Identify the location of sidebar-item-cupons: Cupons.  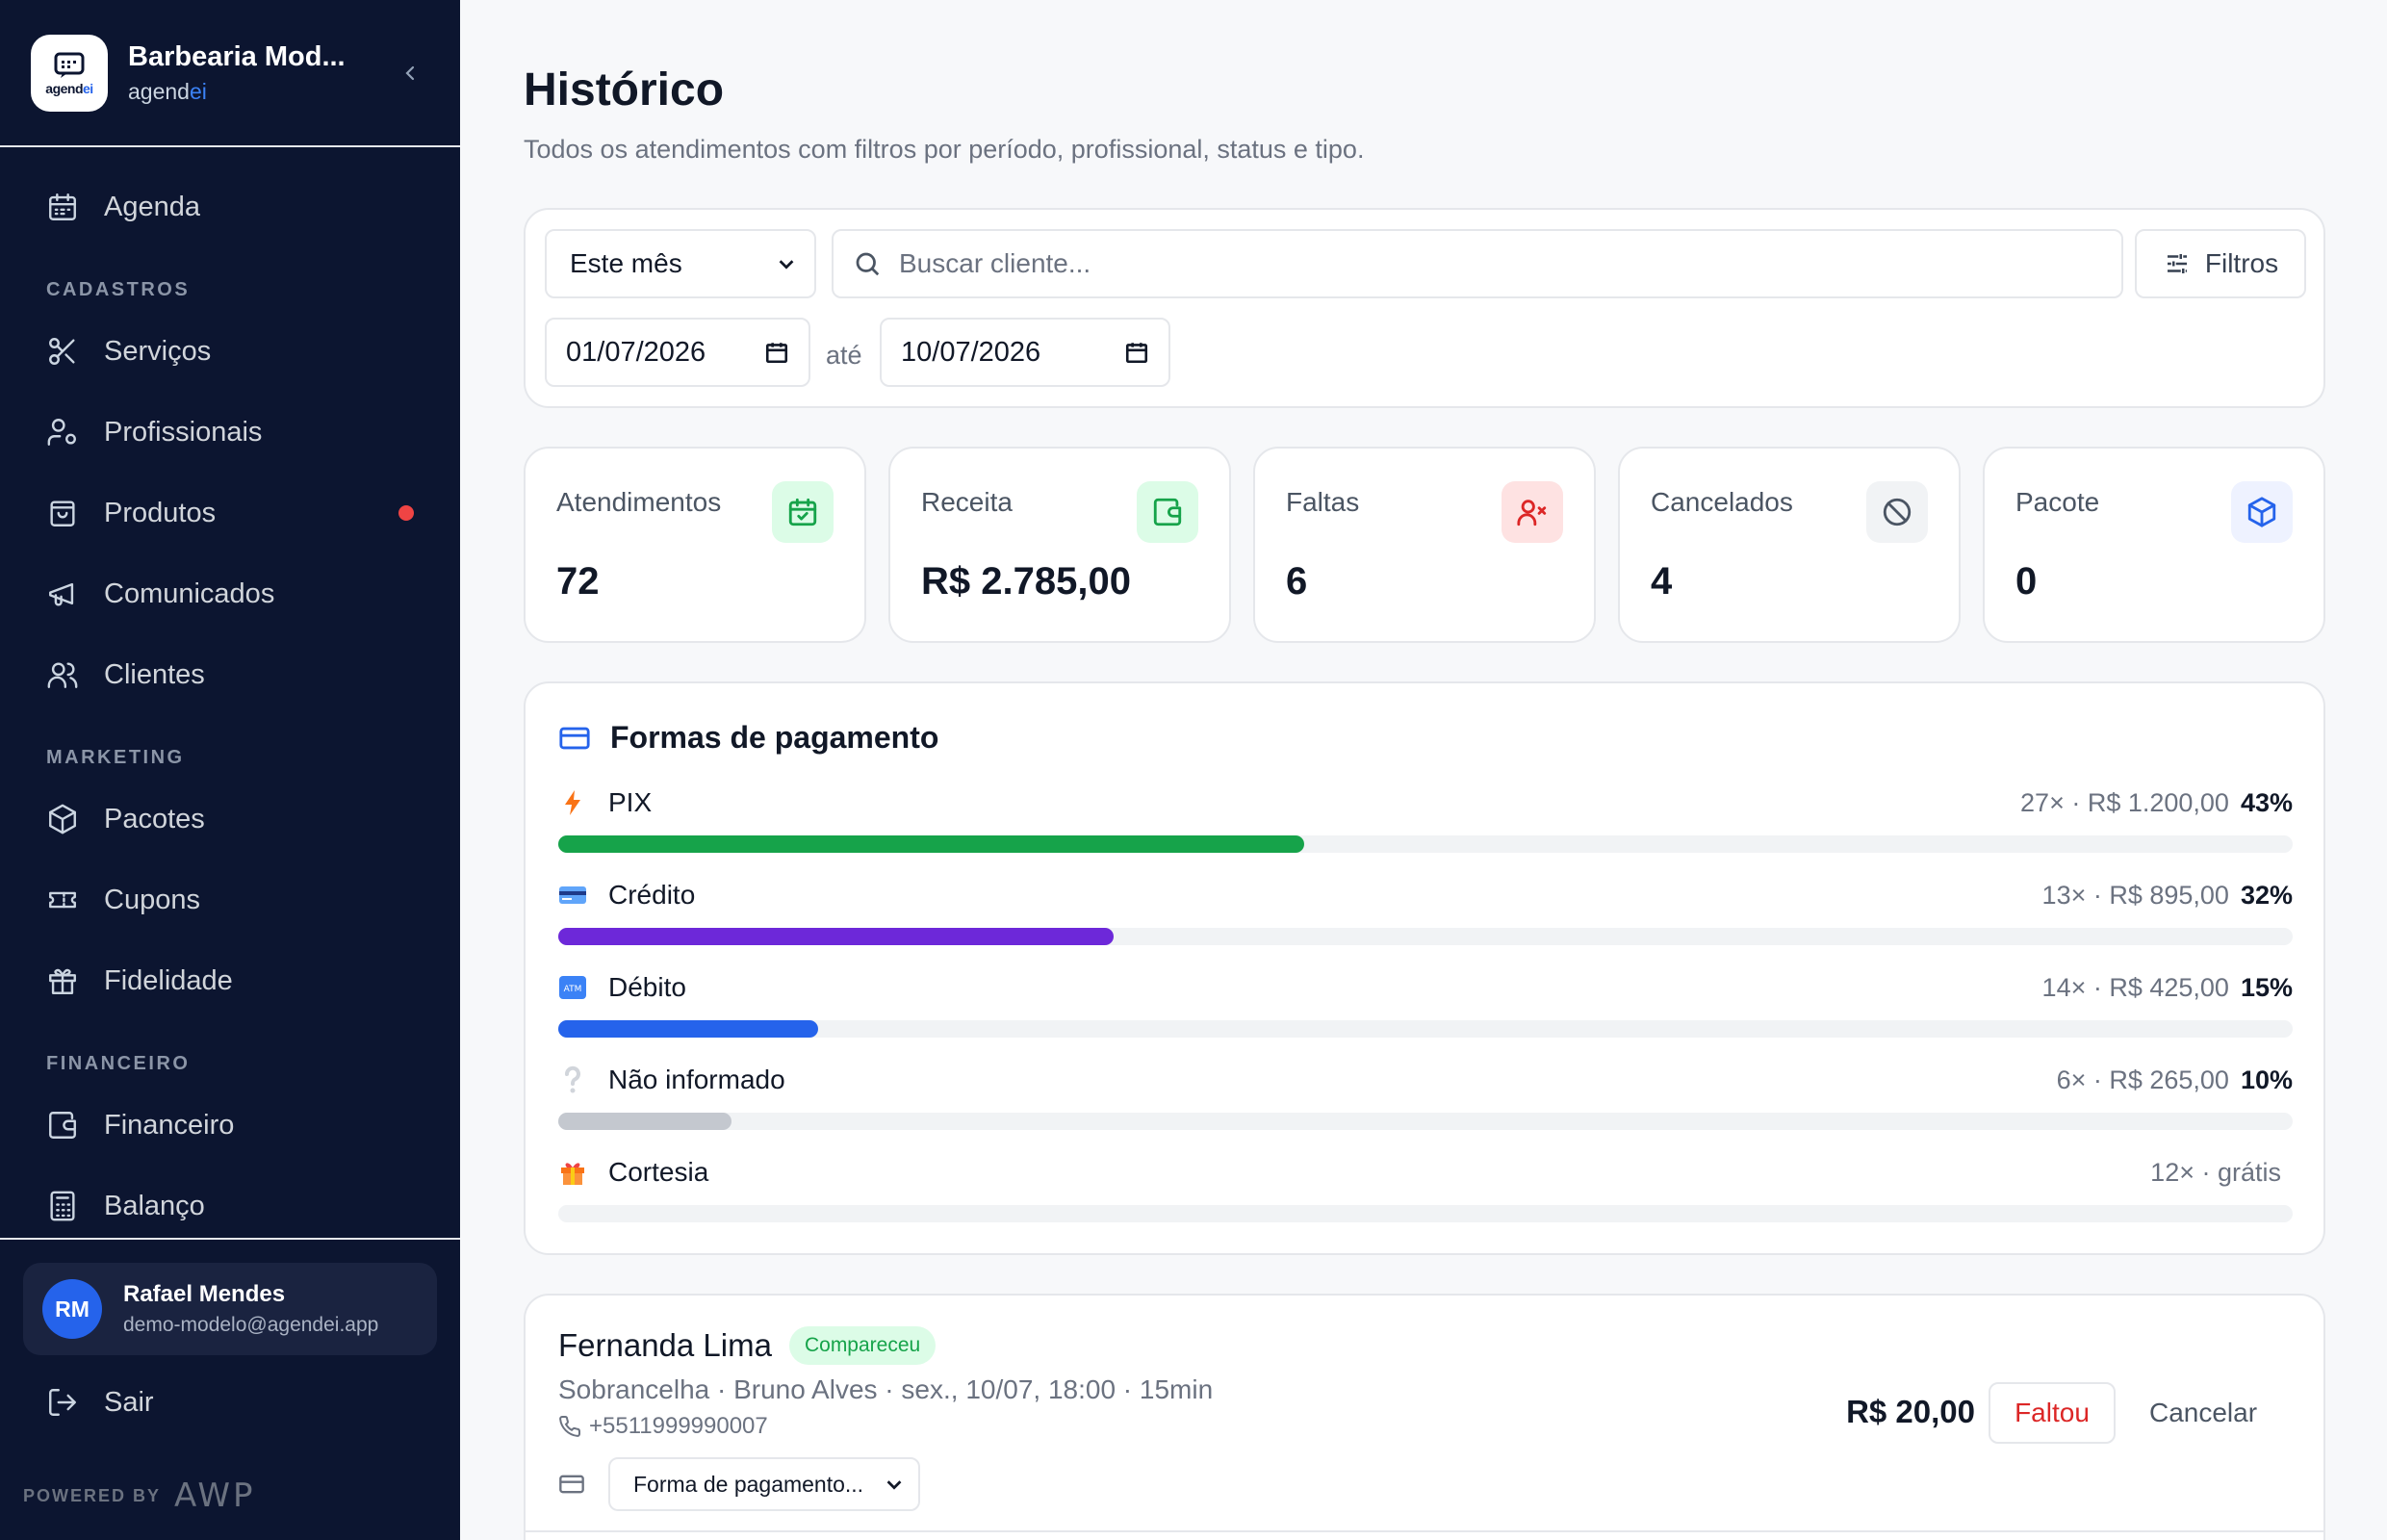
(230, 900).